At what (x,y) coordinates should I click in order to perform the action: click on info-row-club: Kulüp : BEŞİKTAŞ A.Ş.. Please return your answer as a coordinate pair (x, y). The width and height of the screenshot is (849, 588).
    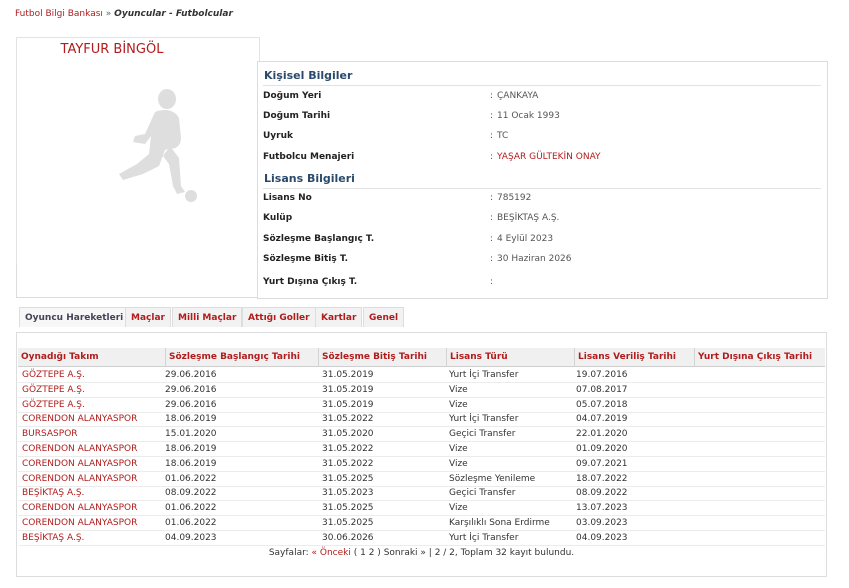
    Looking at the image, I should click on (543, 220).